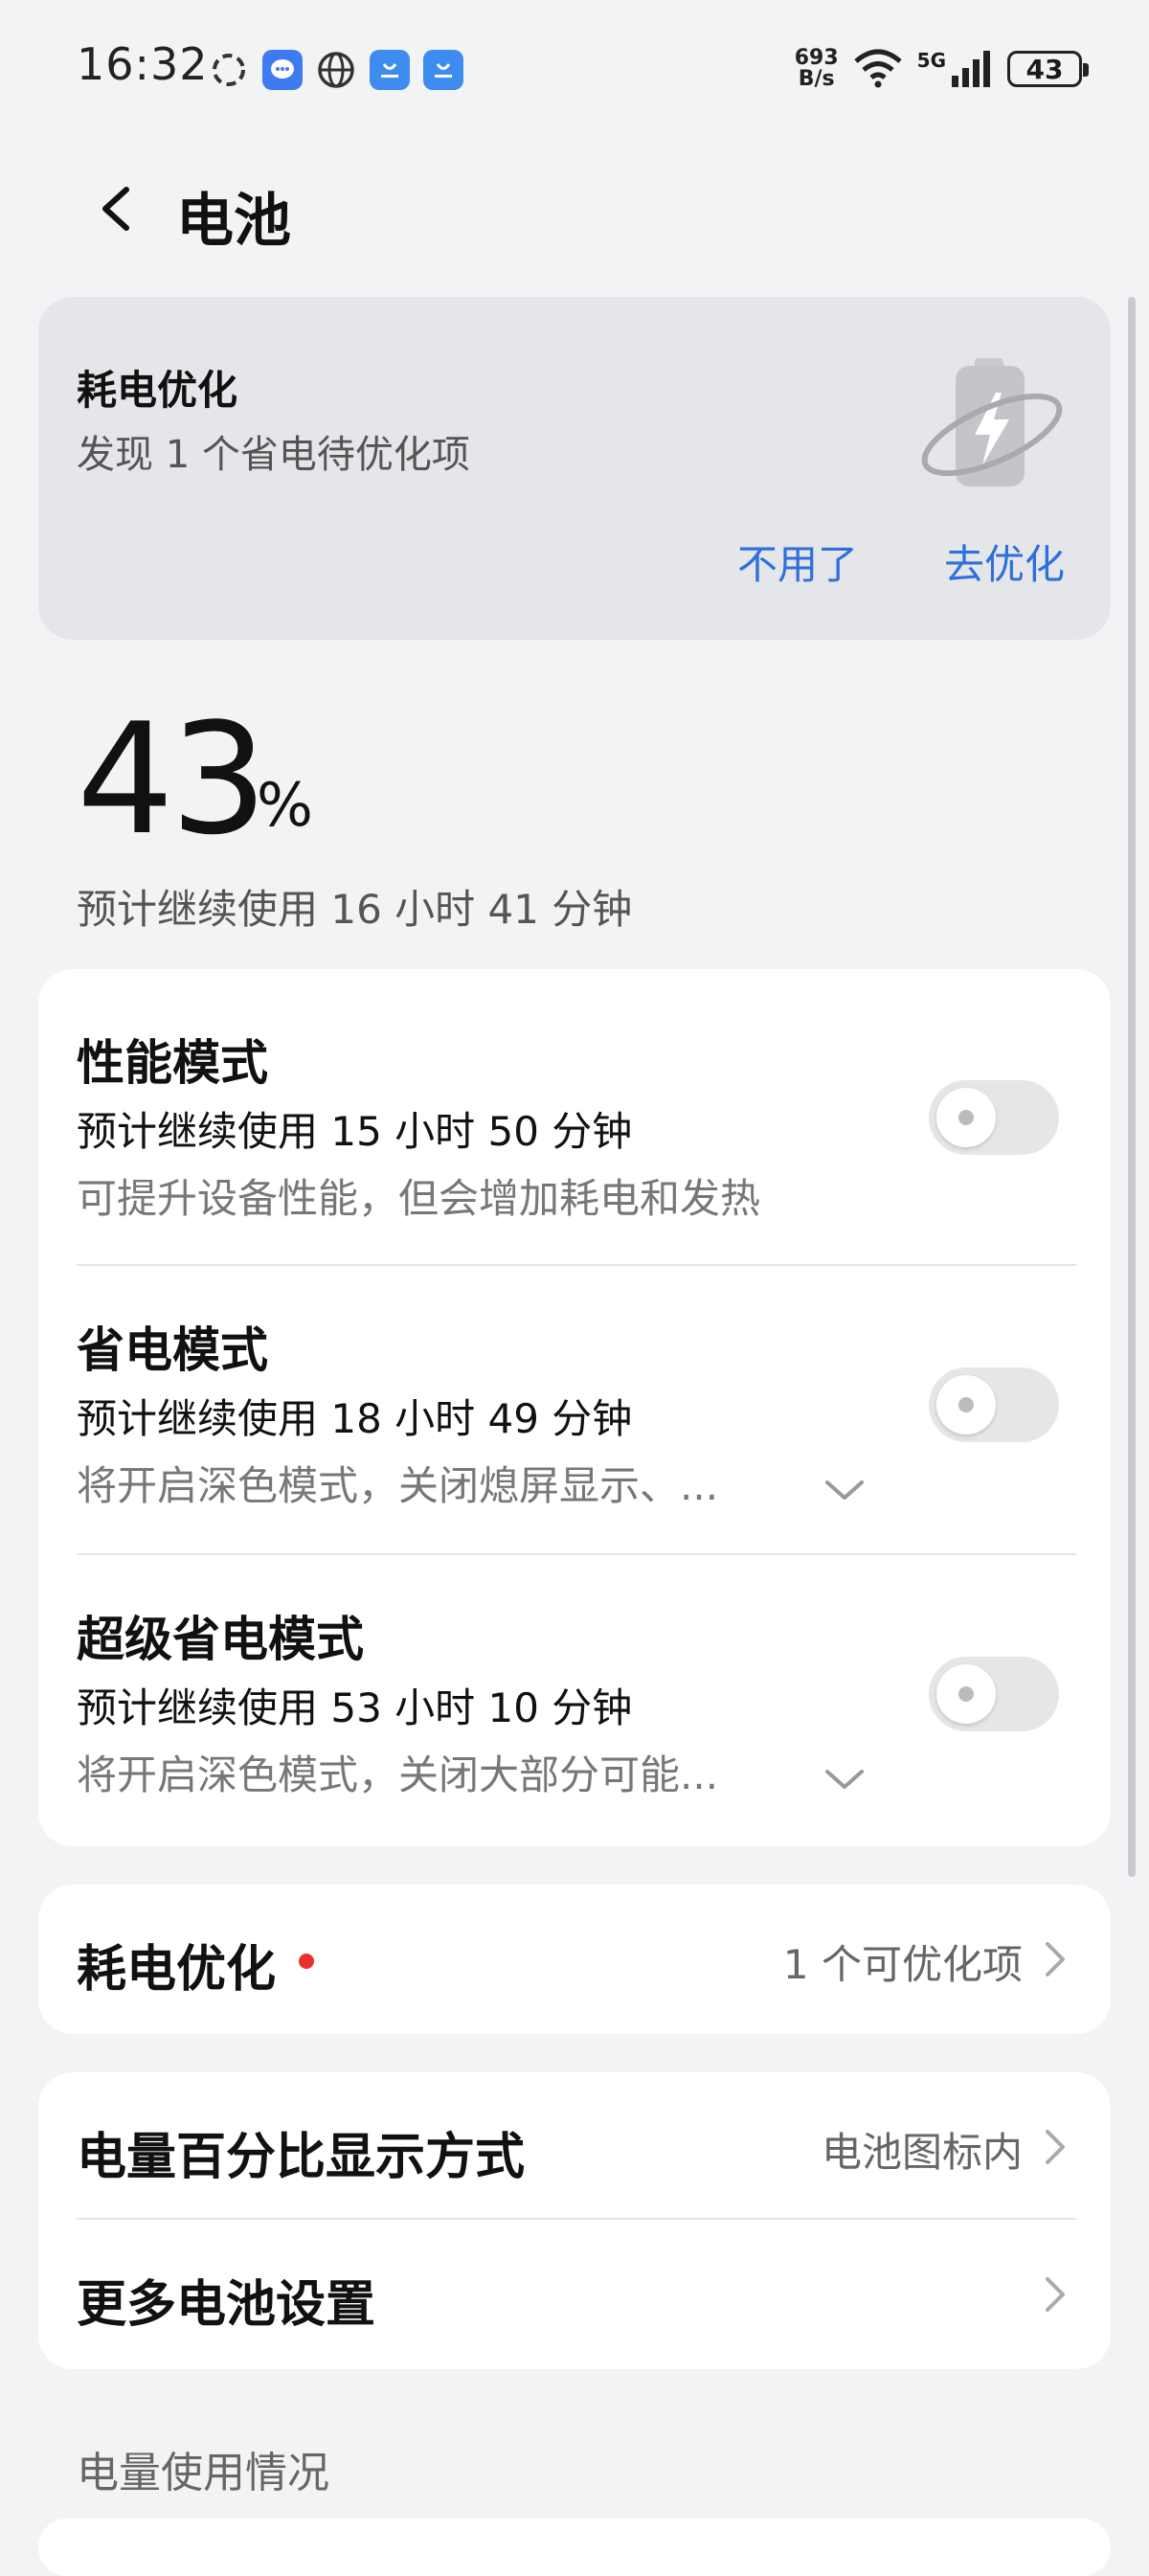 The image size is (1149, 2576). What do you see at coordinates (283, 70) in the screenshot?
I see `message-app-icon` at bounding box center [283, 70].